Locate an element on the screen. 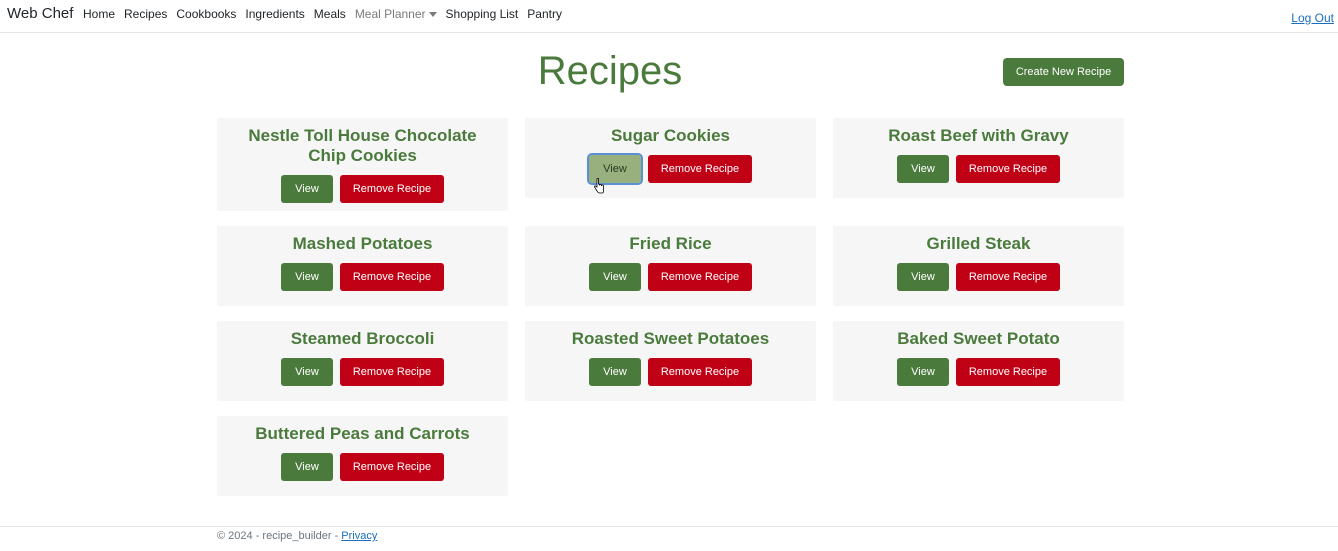 The width and height of the screenshot is (1338, 551). recipe-card: Grilled Steak View Remove Recipe is located at coordinates (978, 266).